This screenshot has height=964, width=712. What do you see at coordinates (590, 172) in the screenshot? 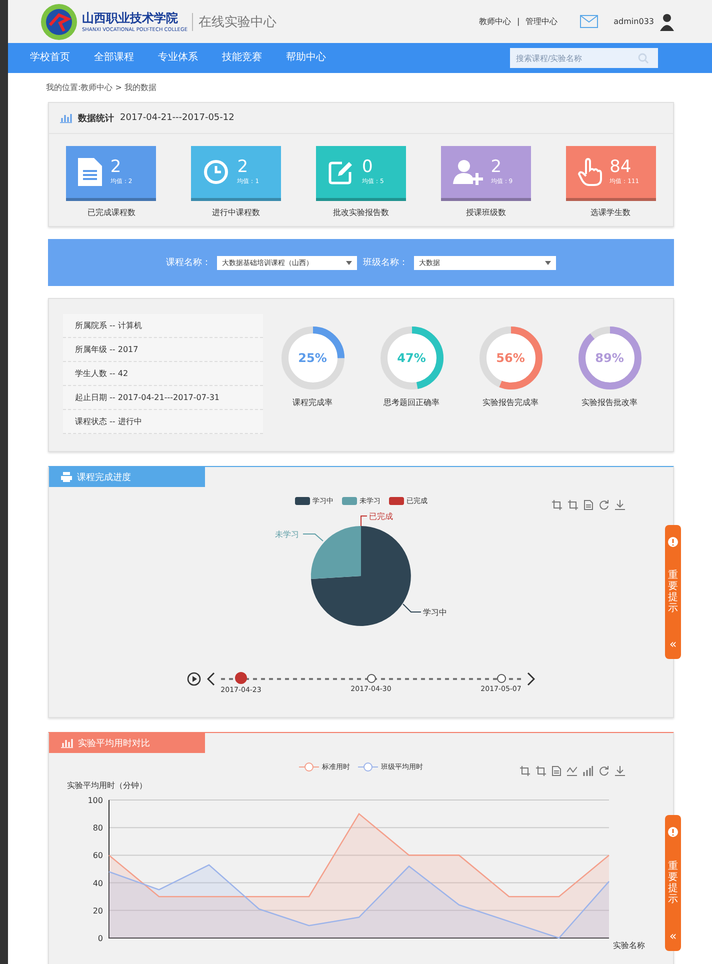
I see `pointing-hand-icon` at bounding box center [590, 172].